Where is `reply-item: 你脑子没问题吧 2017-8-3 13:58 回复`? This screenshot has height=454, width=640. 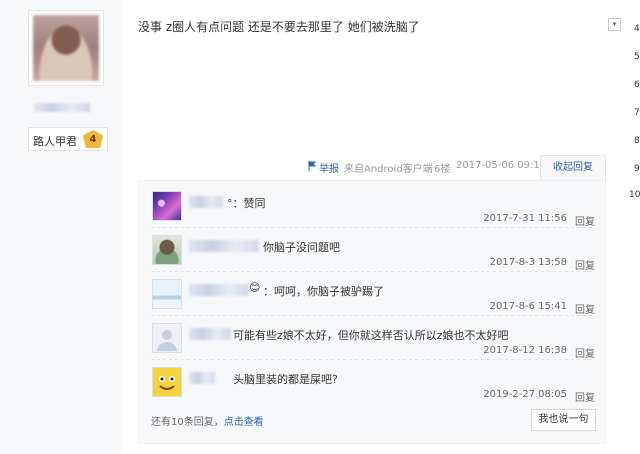 reply-item: 你脑子没问题吧 2017-8-3 13:58 回复 is located at coordinates (373, 249).